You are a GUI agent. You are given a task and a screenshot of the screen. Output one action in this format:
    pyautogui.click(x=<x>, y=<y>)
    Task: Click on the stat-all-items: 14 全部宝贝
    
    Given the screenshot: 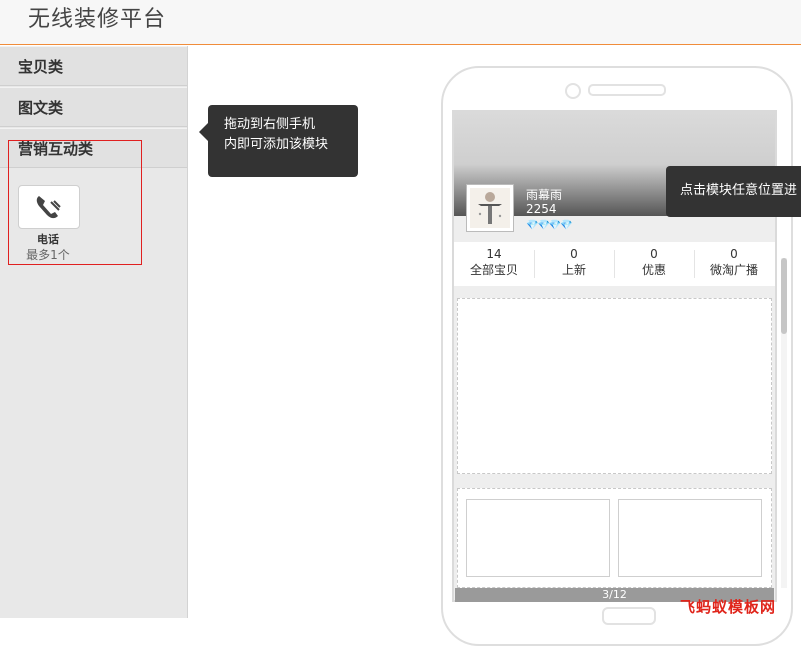 What is the action you would take?
    pyautogui.click(x=494, y=262)
    